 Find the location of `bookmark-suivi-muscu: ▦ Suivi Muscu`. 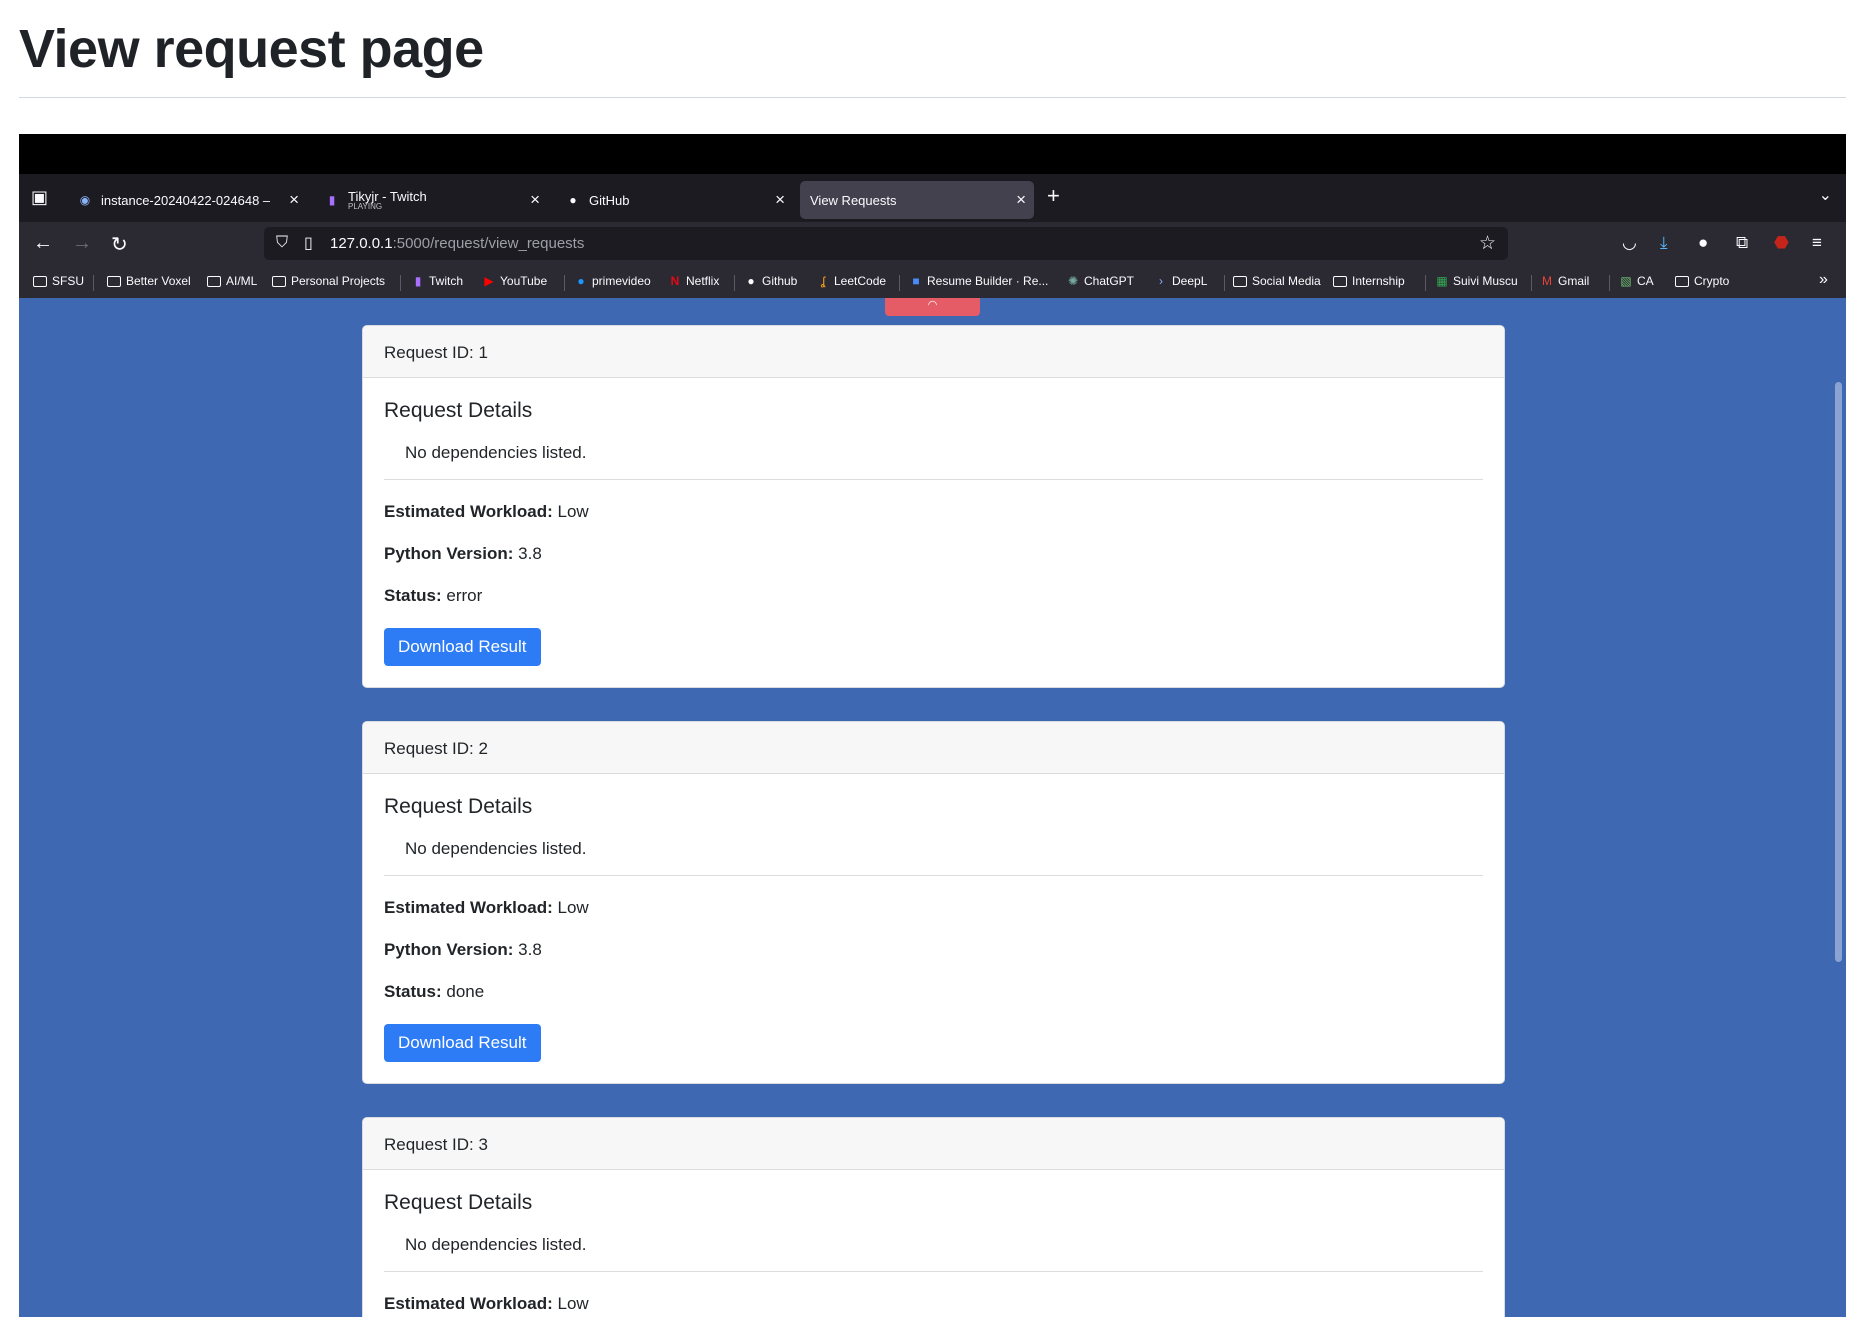

bookmark-suivi-muscu: ▦ Suivi Muscu is located at coordinates (1476, 281).